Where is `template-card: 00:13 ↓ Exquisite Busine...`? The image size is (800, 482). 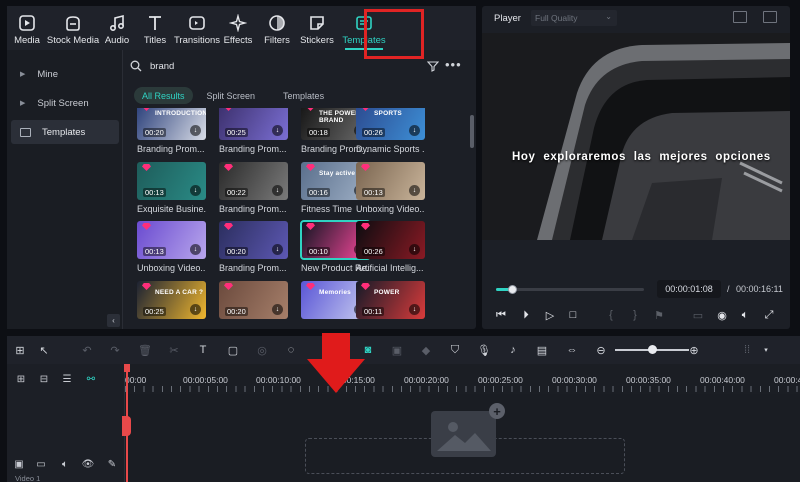
template-card: 00:13 ↓ Exquisite Busine... is located at coordinates (171, 188).